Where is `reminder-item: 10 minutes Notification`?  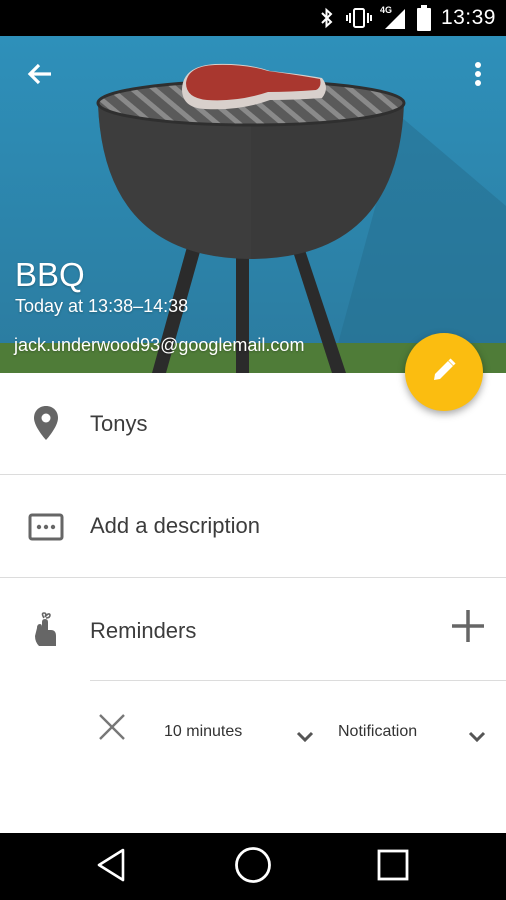
reminder-item: 10 minutes Notification is located at coordinates (253, 731).